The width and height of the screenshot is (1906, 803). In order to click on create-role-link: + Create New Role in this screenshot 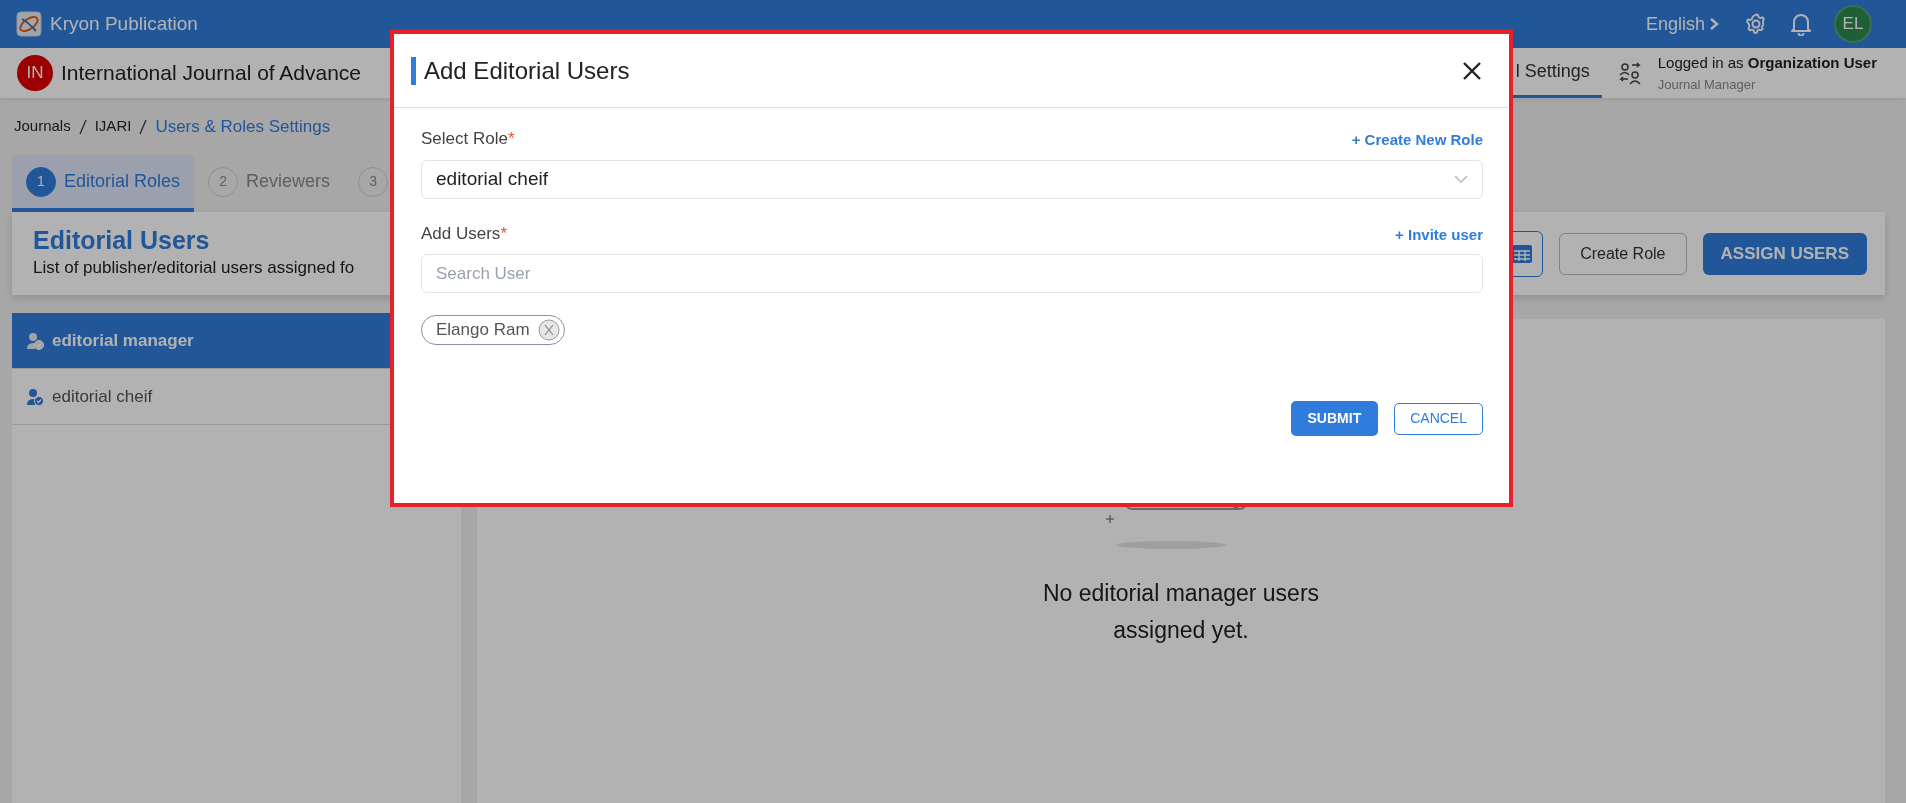, I will do `click(1417, 140)`.